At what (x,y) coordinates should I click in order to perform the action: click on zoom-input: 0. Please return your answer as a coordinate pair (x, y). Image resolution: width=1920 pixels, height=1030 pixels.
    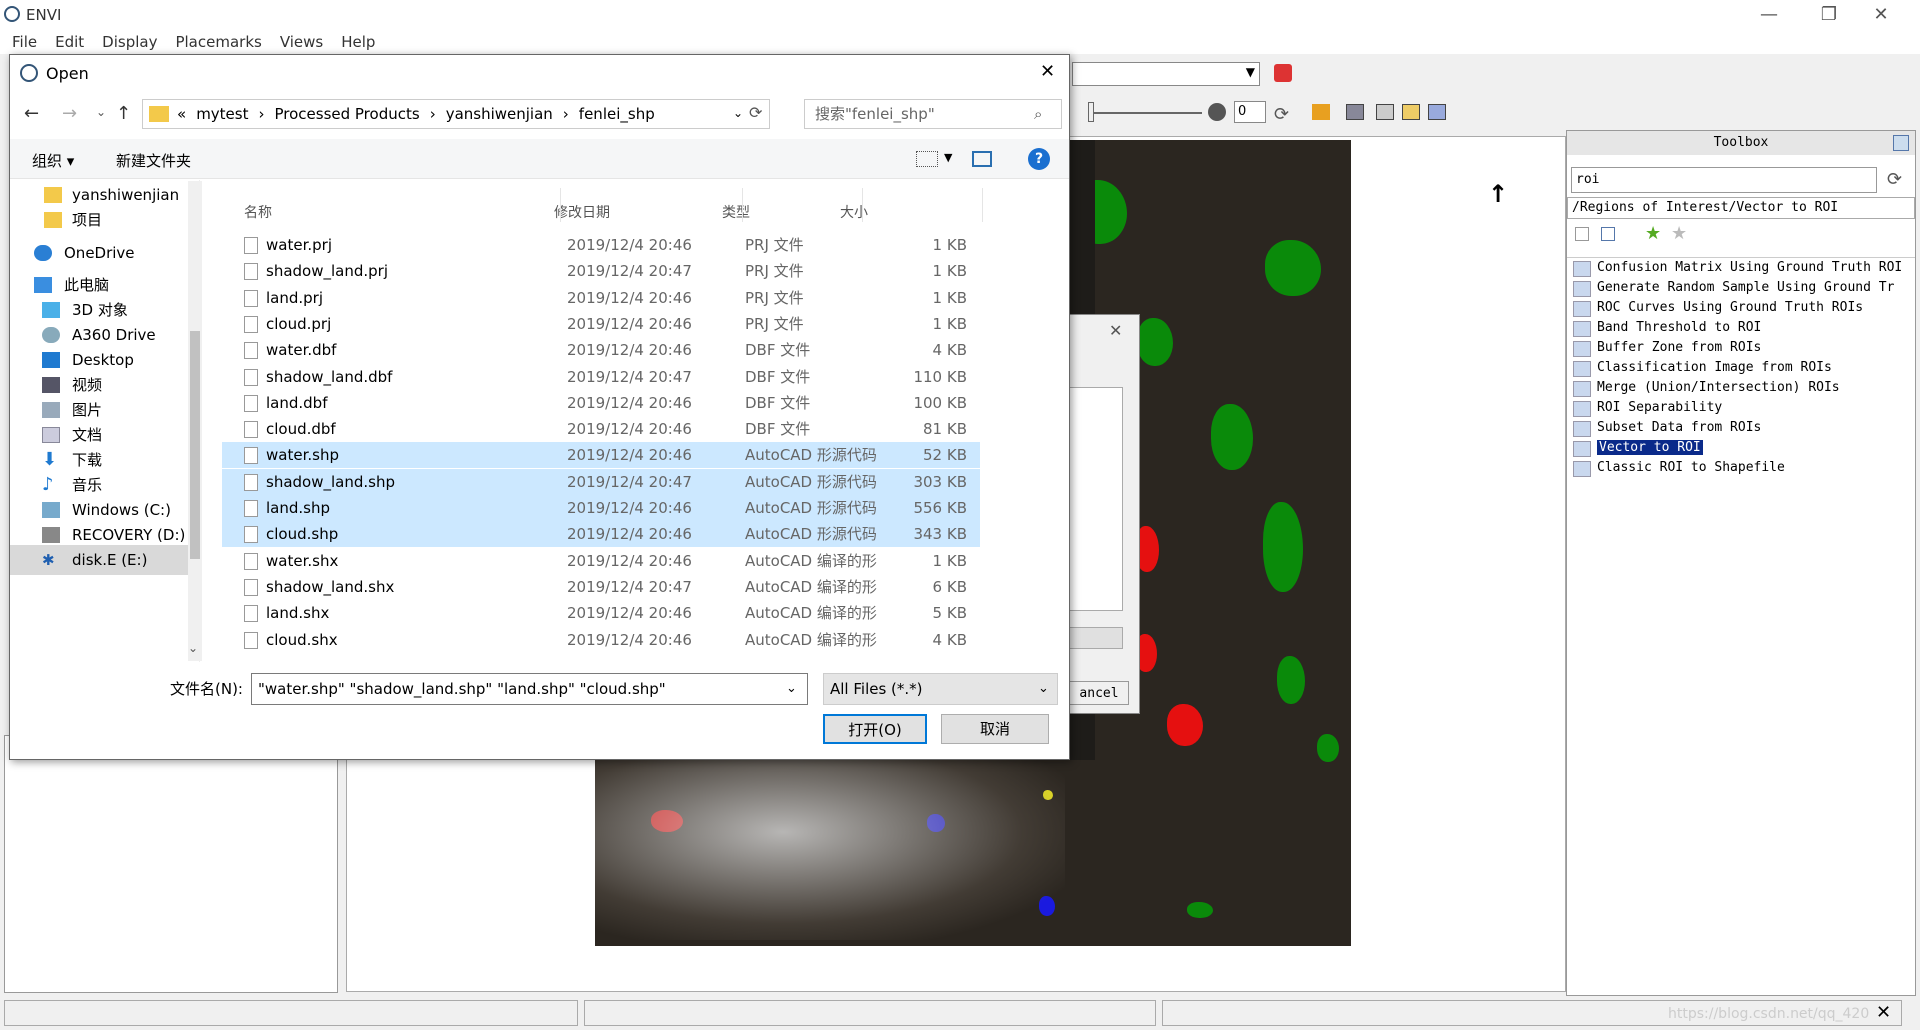
    Looking at the image, I should click on (1250, 112).